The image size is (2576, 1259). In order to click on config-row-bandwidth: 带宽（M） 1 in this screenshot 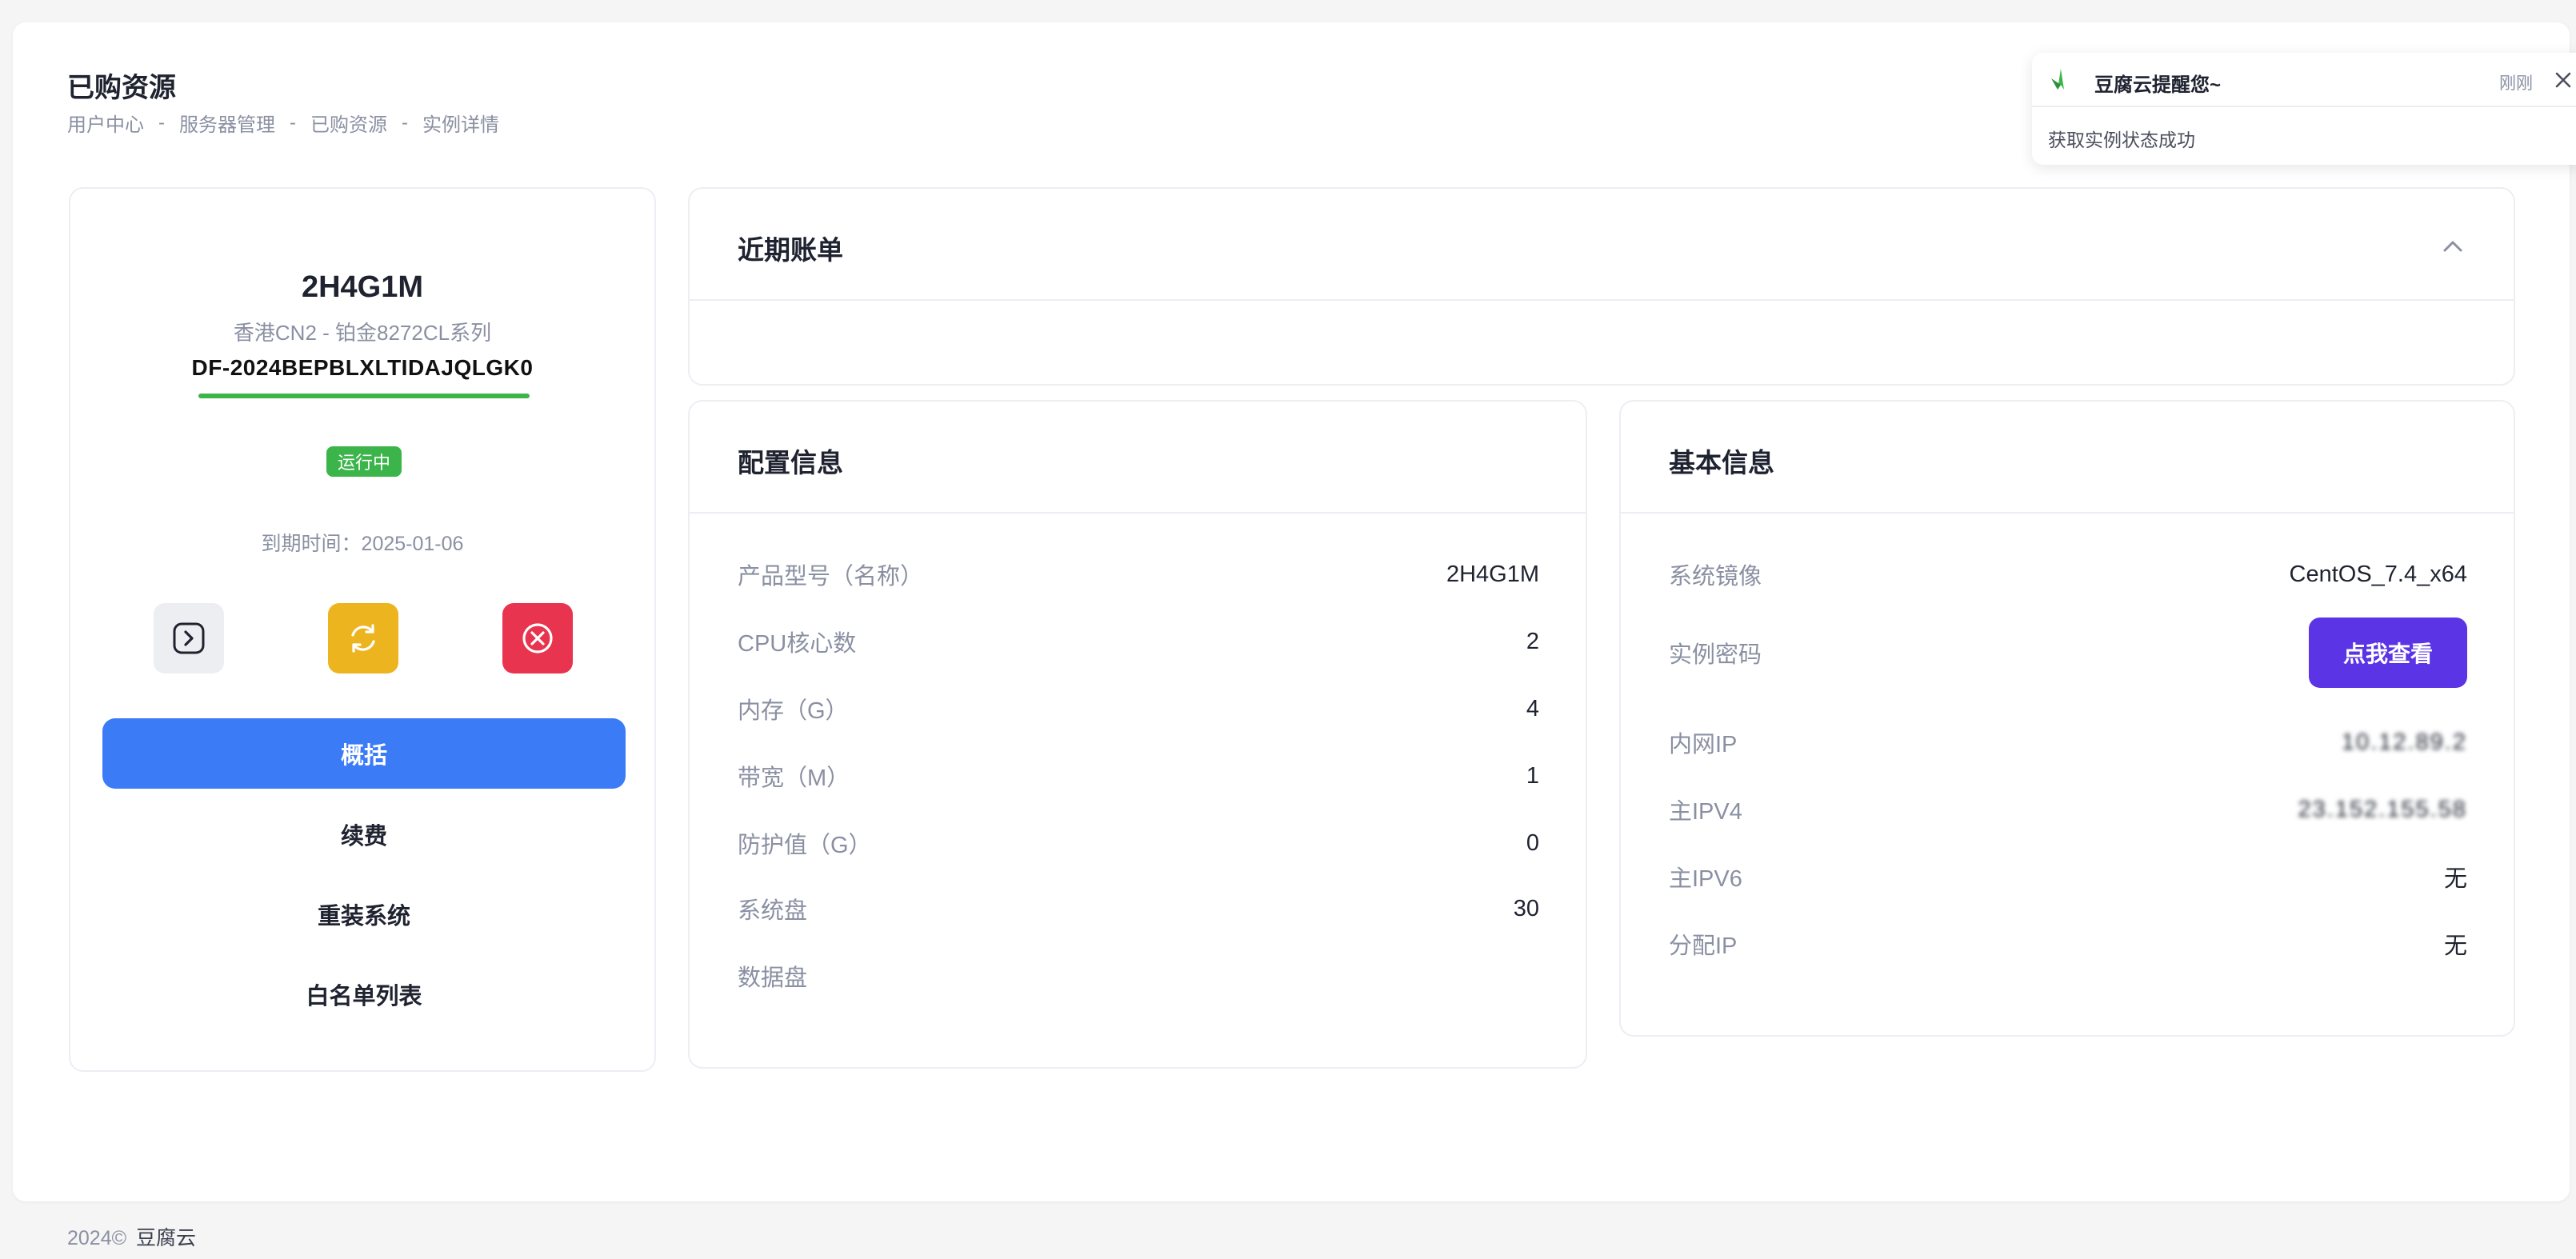, I will do `click(1138, 776)`.